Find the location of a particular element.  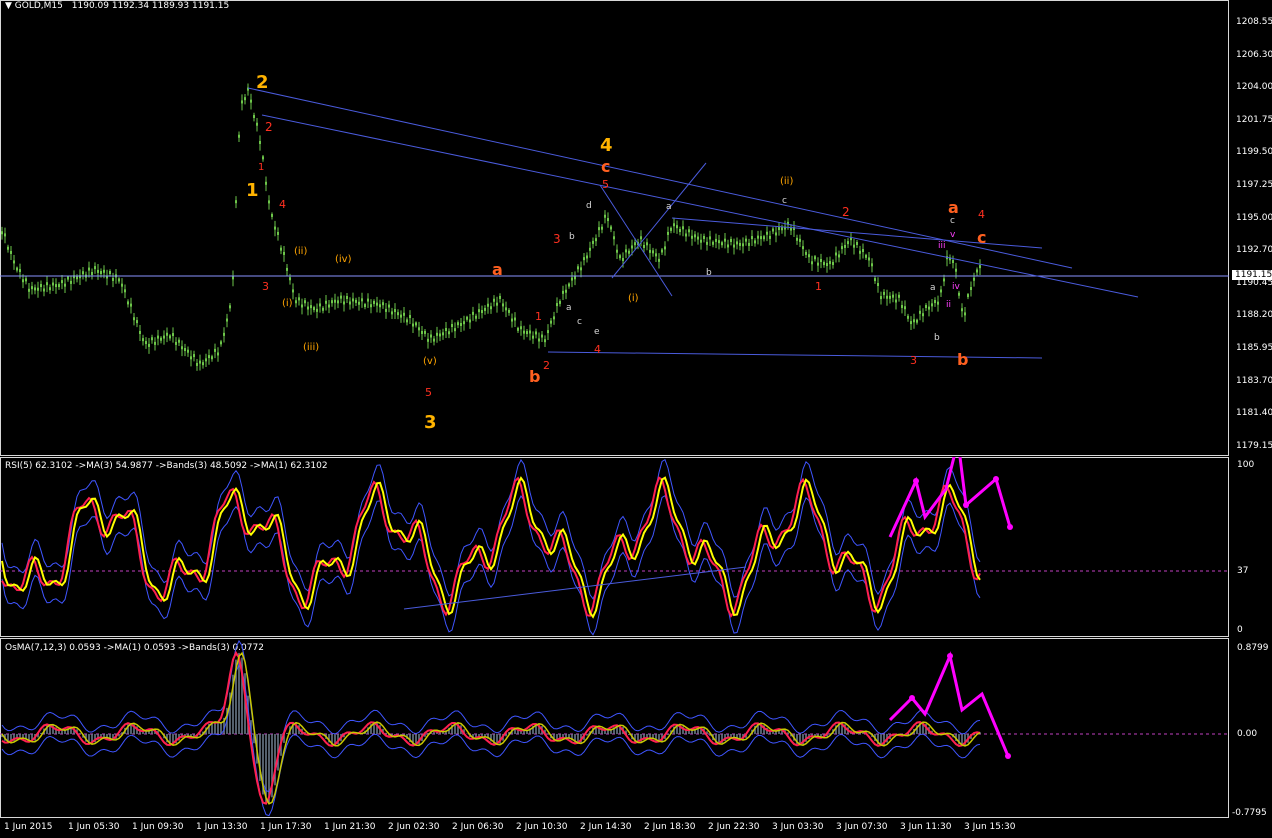

wave-label-4: 4 is located at coordinates (597, 349).